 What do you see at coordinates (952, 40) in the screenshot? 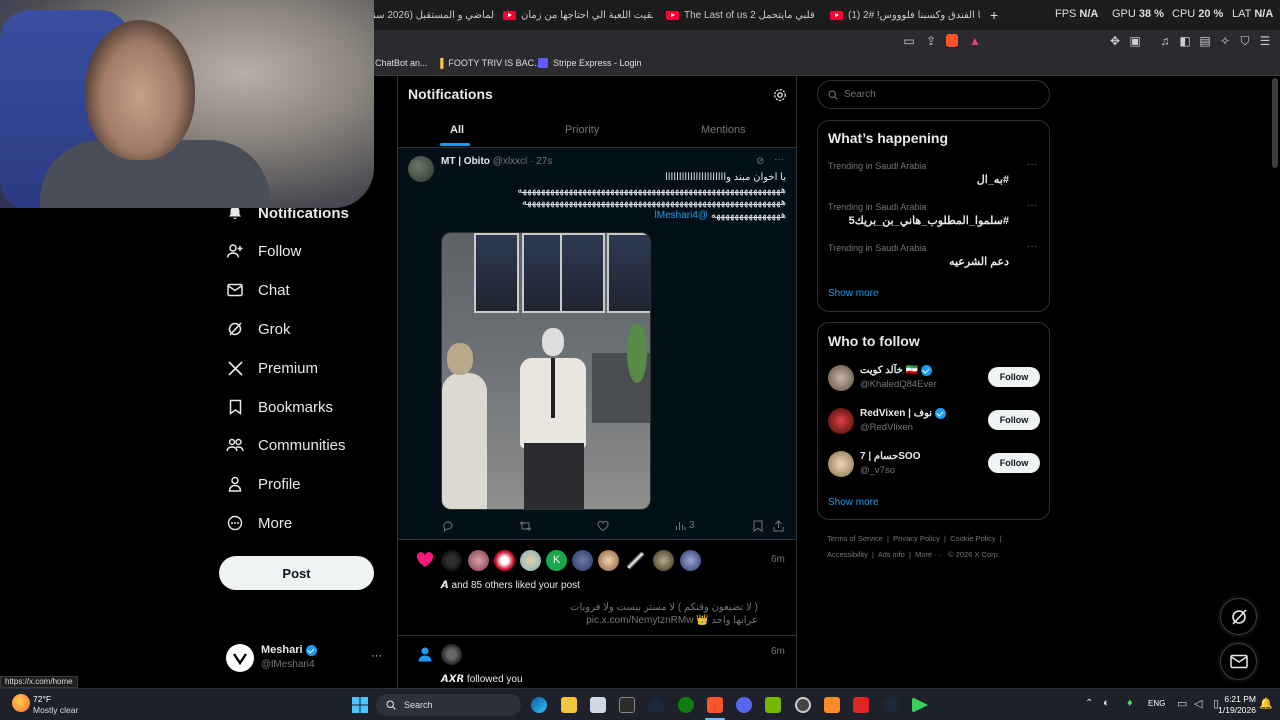
I see `brave-shield-icon` at bounding box center [952, 40].